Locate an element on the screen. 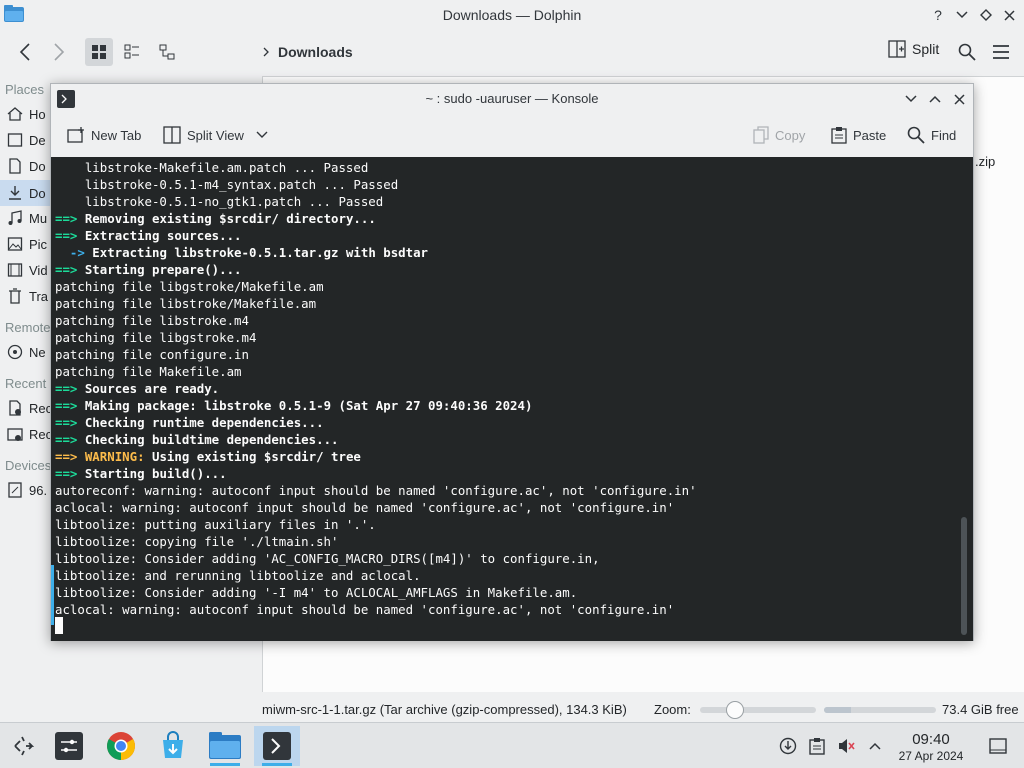 The height and width of the screenshot is (768, 1024). paste-button: Paste is located at coordinates (858, 135).